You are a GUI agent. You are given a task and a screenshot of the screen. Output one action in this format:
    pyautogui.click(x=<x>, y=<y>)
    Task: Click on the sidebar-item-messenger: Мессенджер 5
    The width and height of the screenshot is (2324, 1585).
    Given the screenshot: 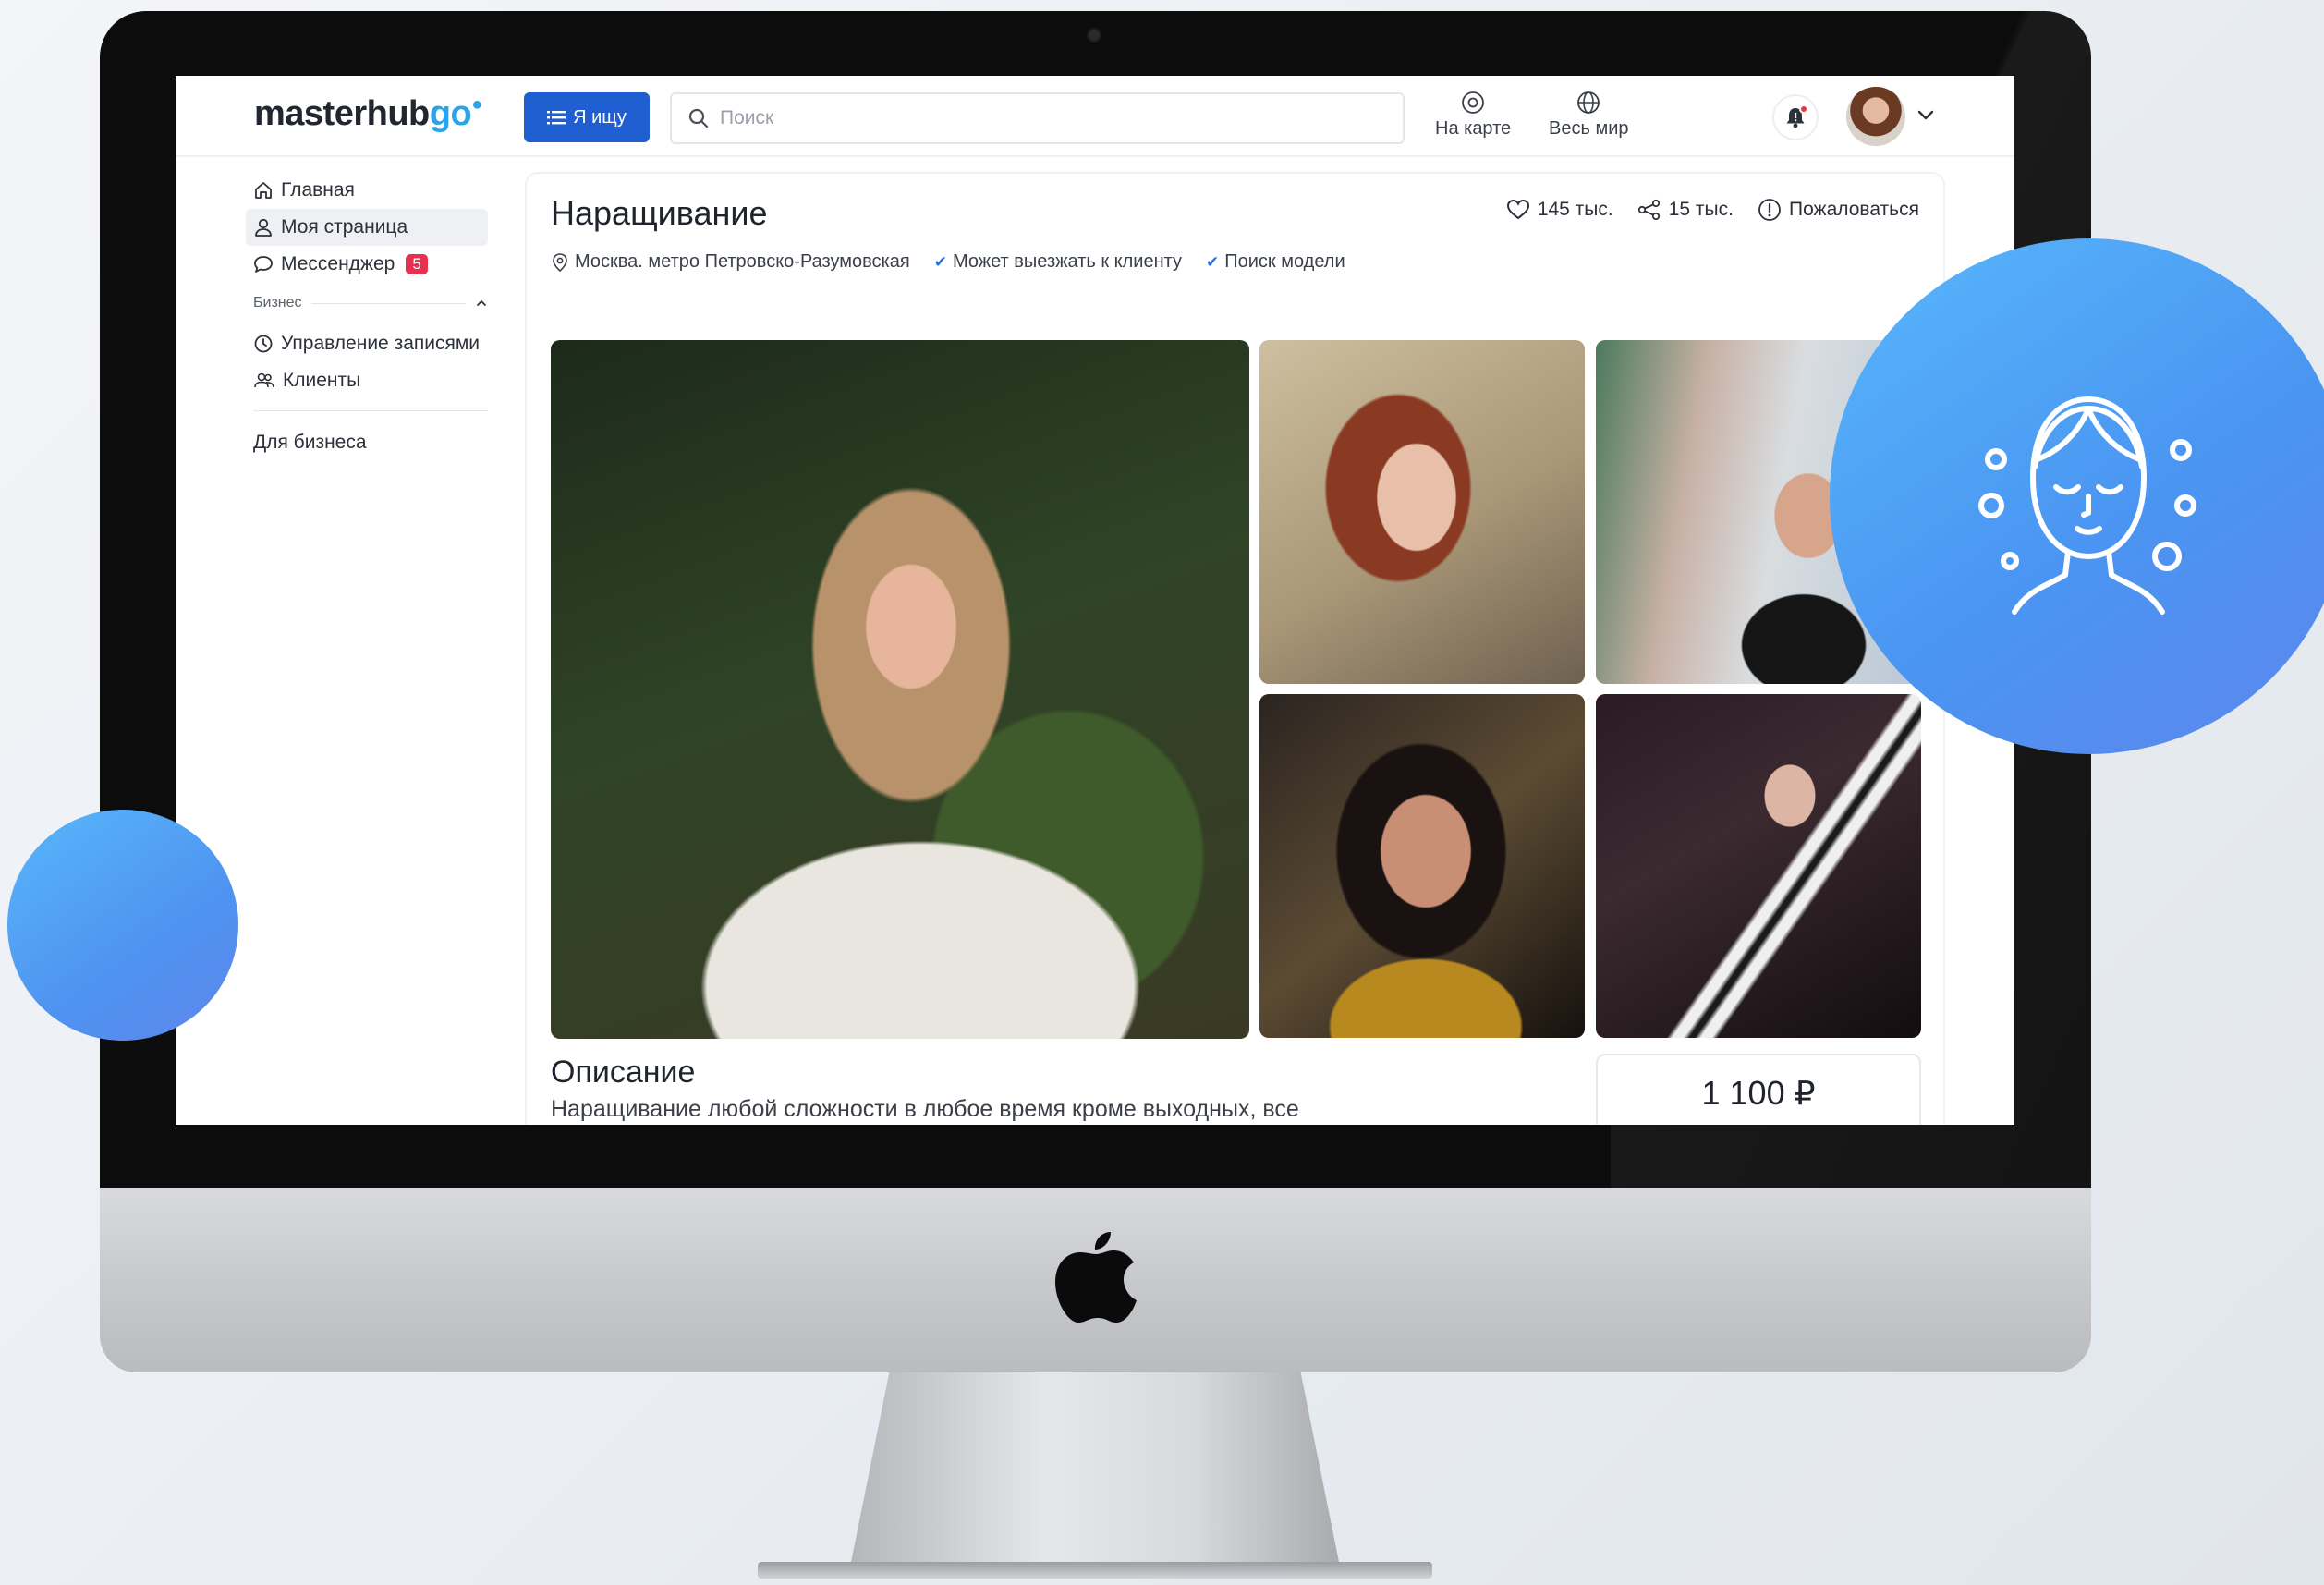 What is the action you would take?
    pyautogui.click(x=367, y=264)
    